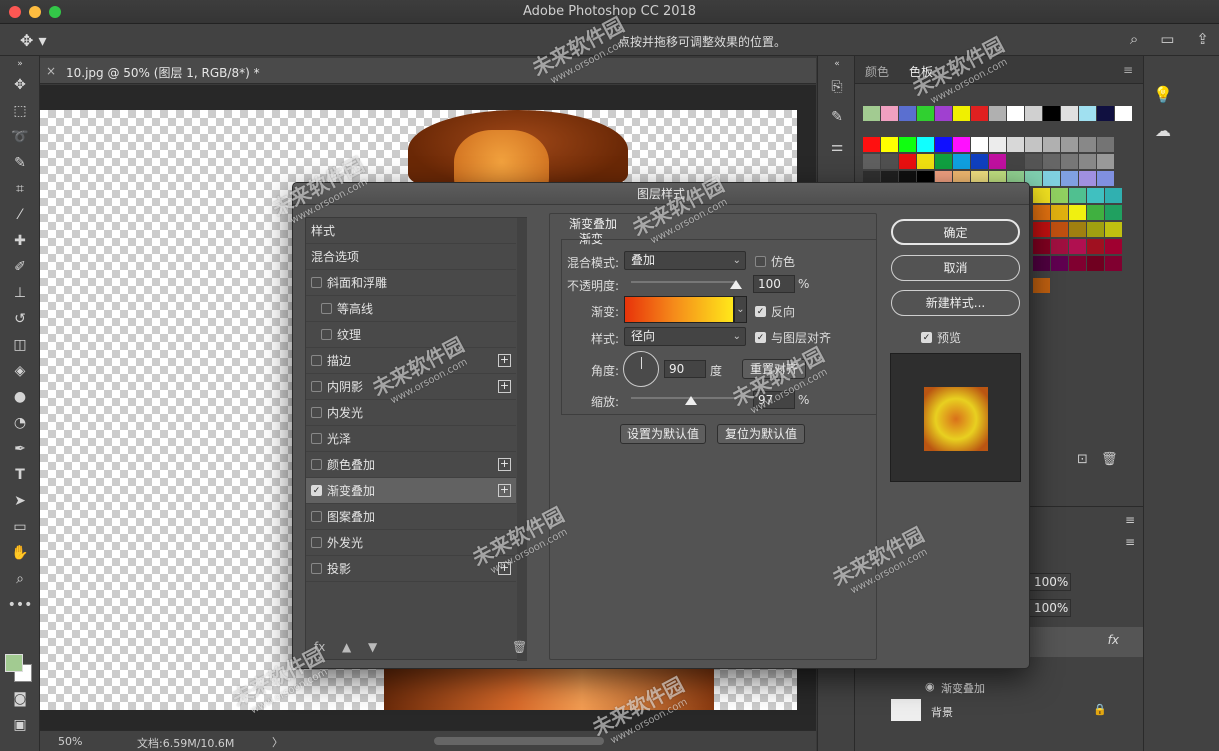 The width and height of the screenshot is (1219, 751). What do you see at coordinates (20, 85) in the screenshot?
I see `move-icon: ✥` at bounding box center [20, 85].